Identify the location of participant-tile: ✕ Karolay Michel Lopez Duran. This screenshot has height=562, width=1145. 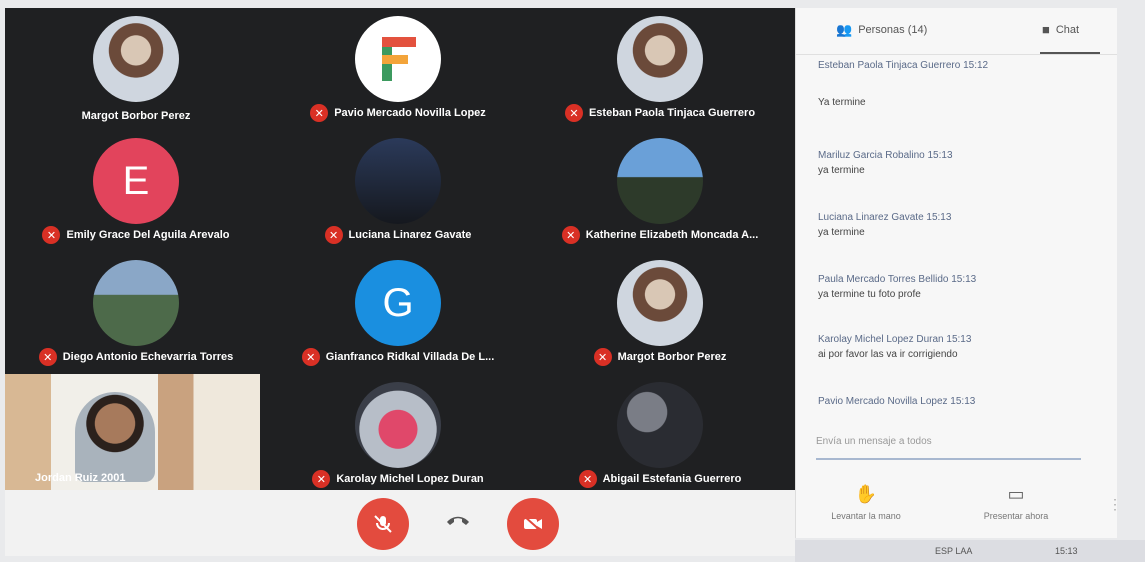
(398, 432).